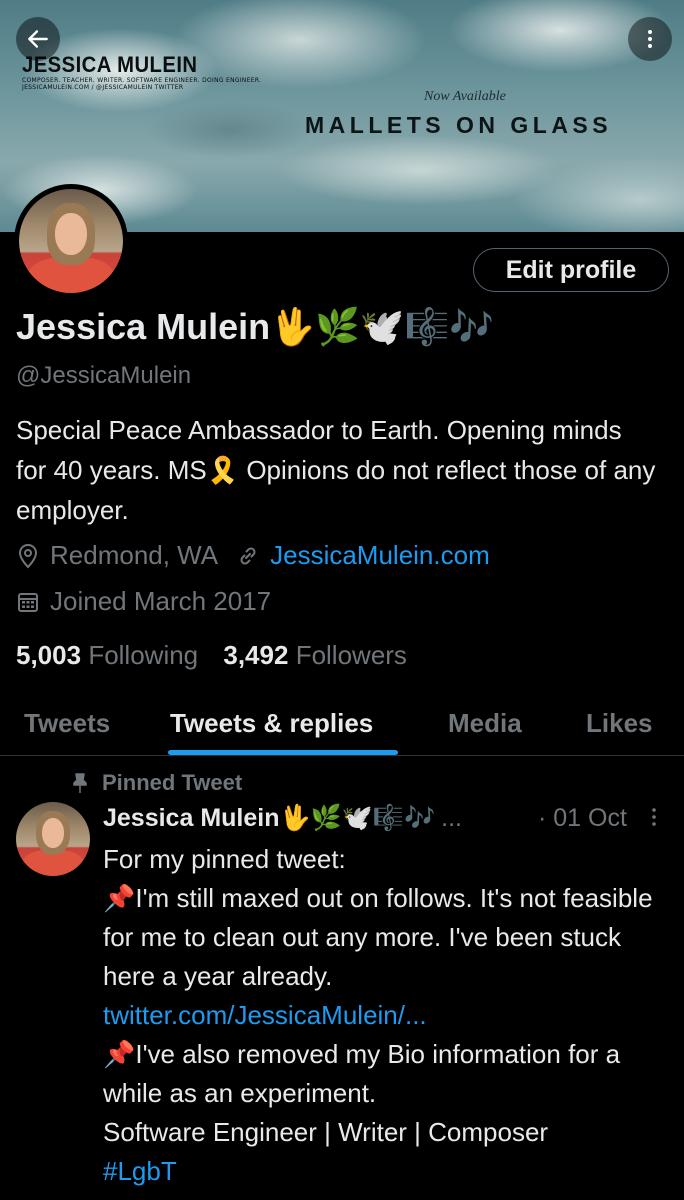 This screenshot has height=1200, width=684. Describe the element at coordinates (388, 1171) in the screenshot. I see `tweet-hashtag: #LgbT` at that location.